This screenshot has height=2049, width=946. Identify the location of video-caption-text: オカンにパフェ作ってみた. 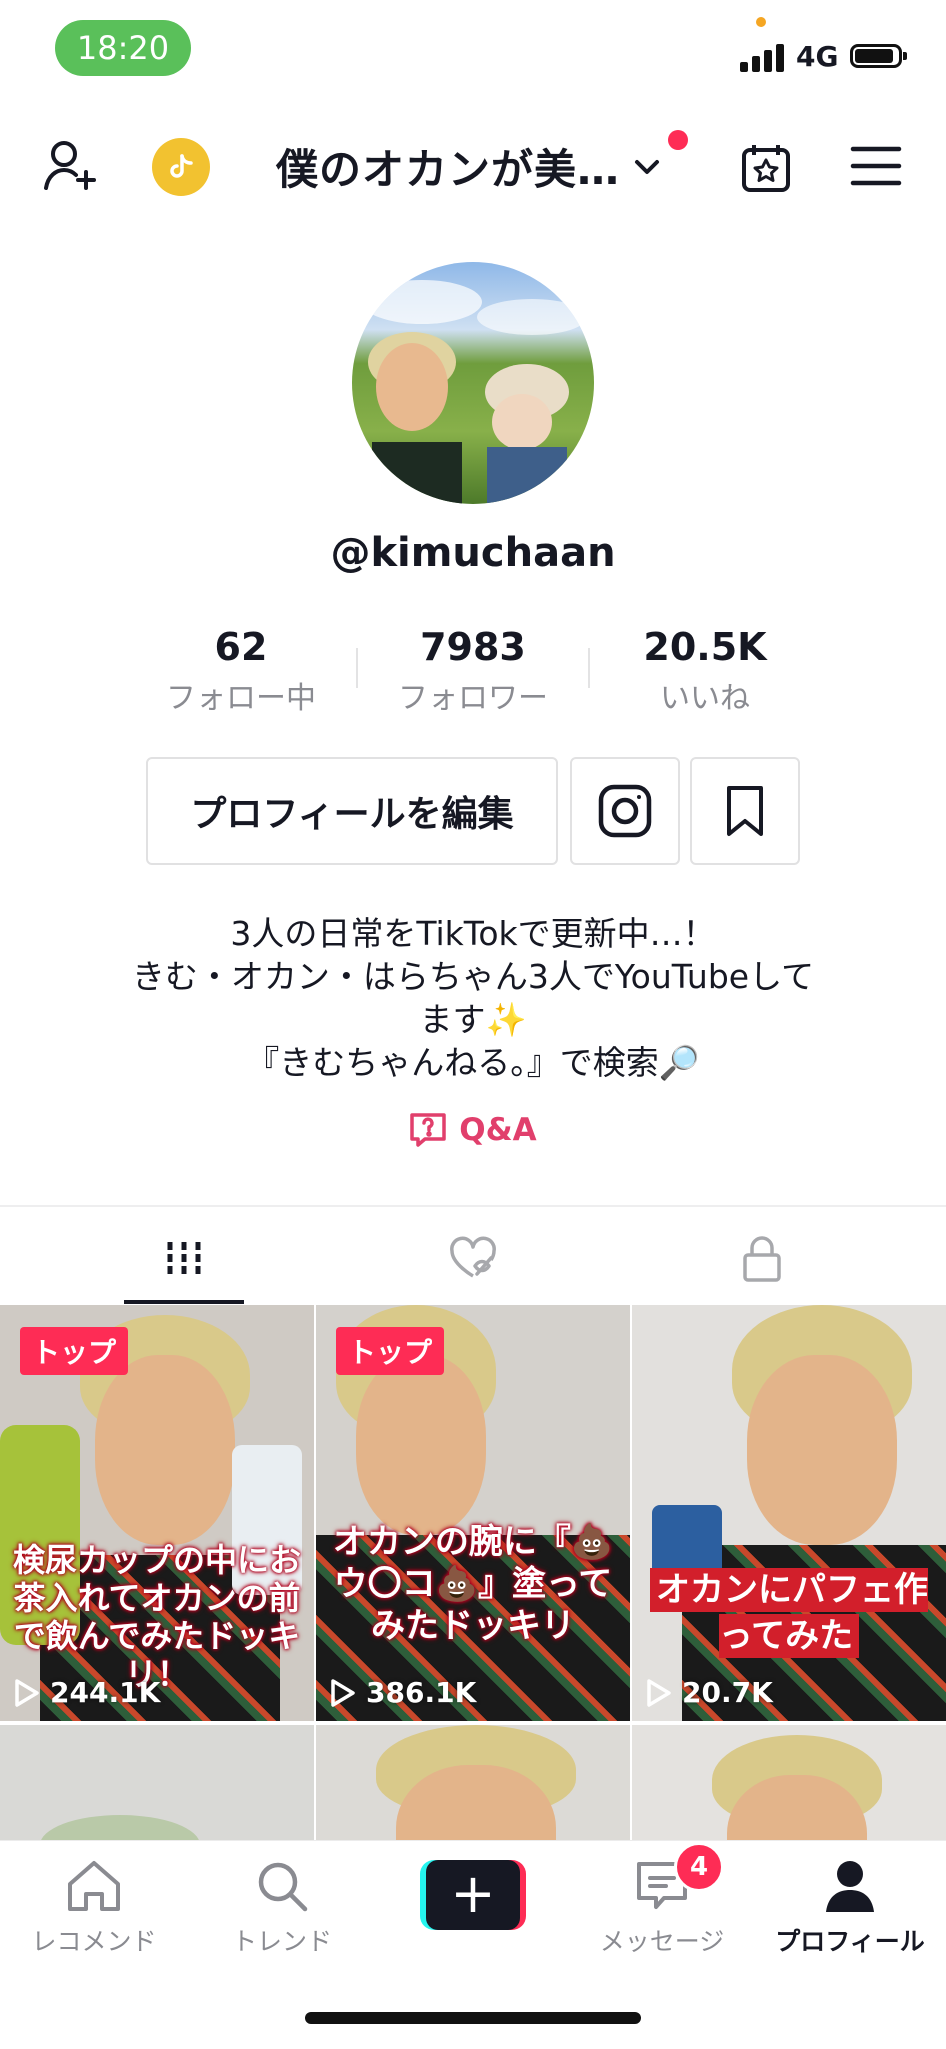
(789, 1613).